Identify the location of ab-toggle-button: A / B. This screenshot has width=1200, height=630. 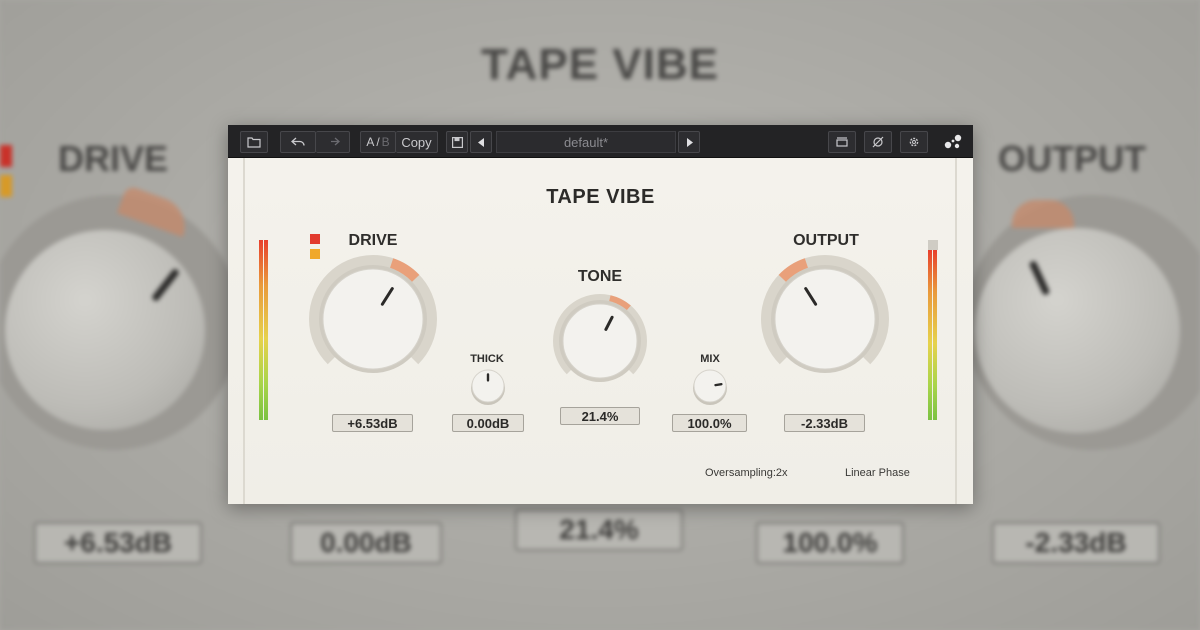
(378, 142).